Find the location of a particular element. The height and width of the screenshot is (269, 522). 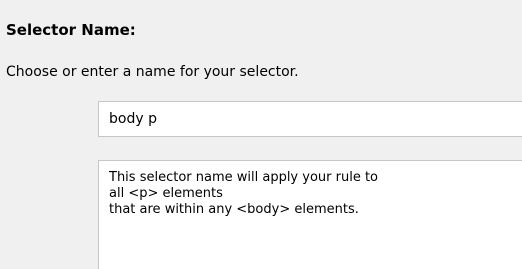

selector-description-line-2: all <p> elements is located at coordinates (166, 193).